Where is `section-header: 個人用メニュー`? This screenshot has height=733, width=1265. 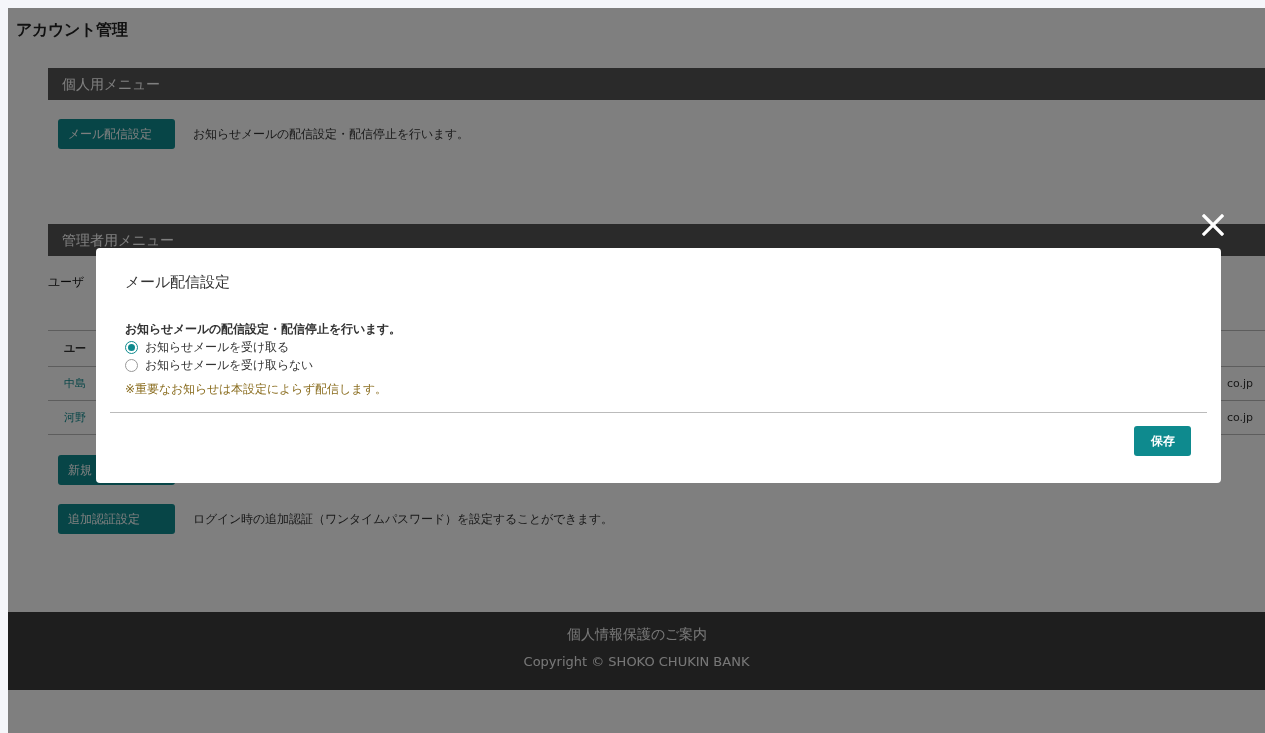
section-header: 個人用メニュー is located at coordinates (656, 84).